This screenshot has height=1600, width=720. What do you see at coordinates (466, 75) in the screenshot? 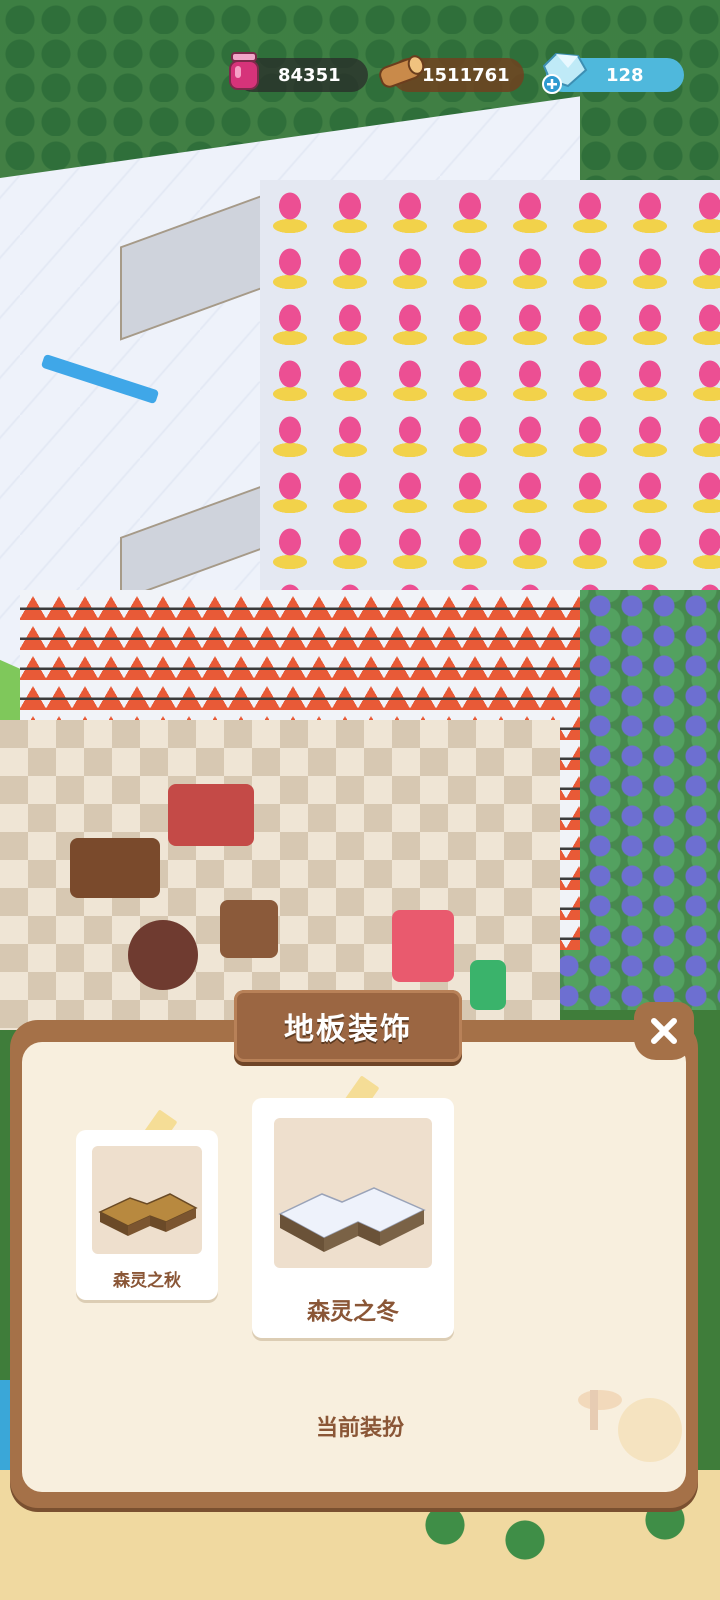
I see `wood-count: 1511761` at bounding box center [466, 75].